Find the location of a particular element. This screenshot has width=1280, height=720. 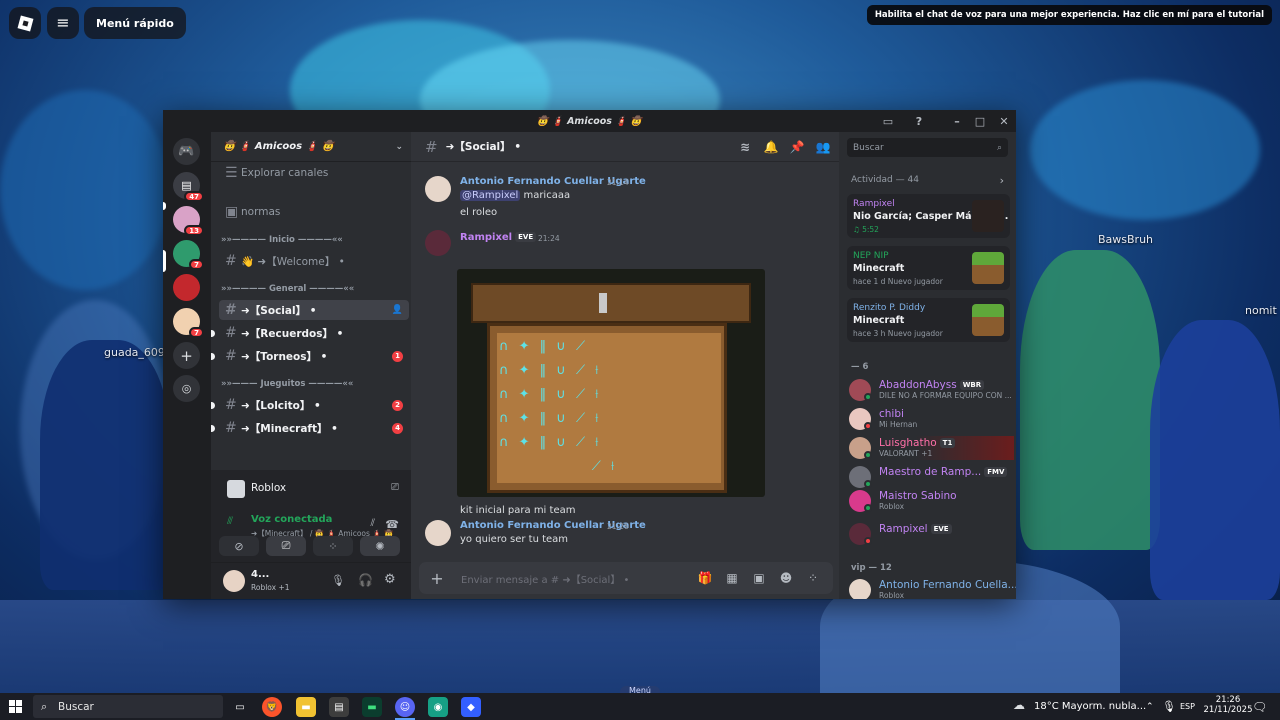

discord-home-button: 🎮 is located at coordinates (186, 151).